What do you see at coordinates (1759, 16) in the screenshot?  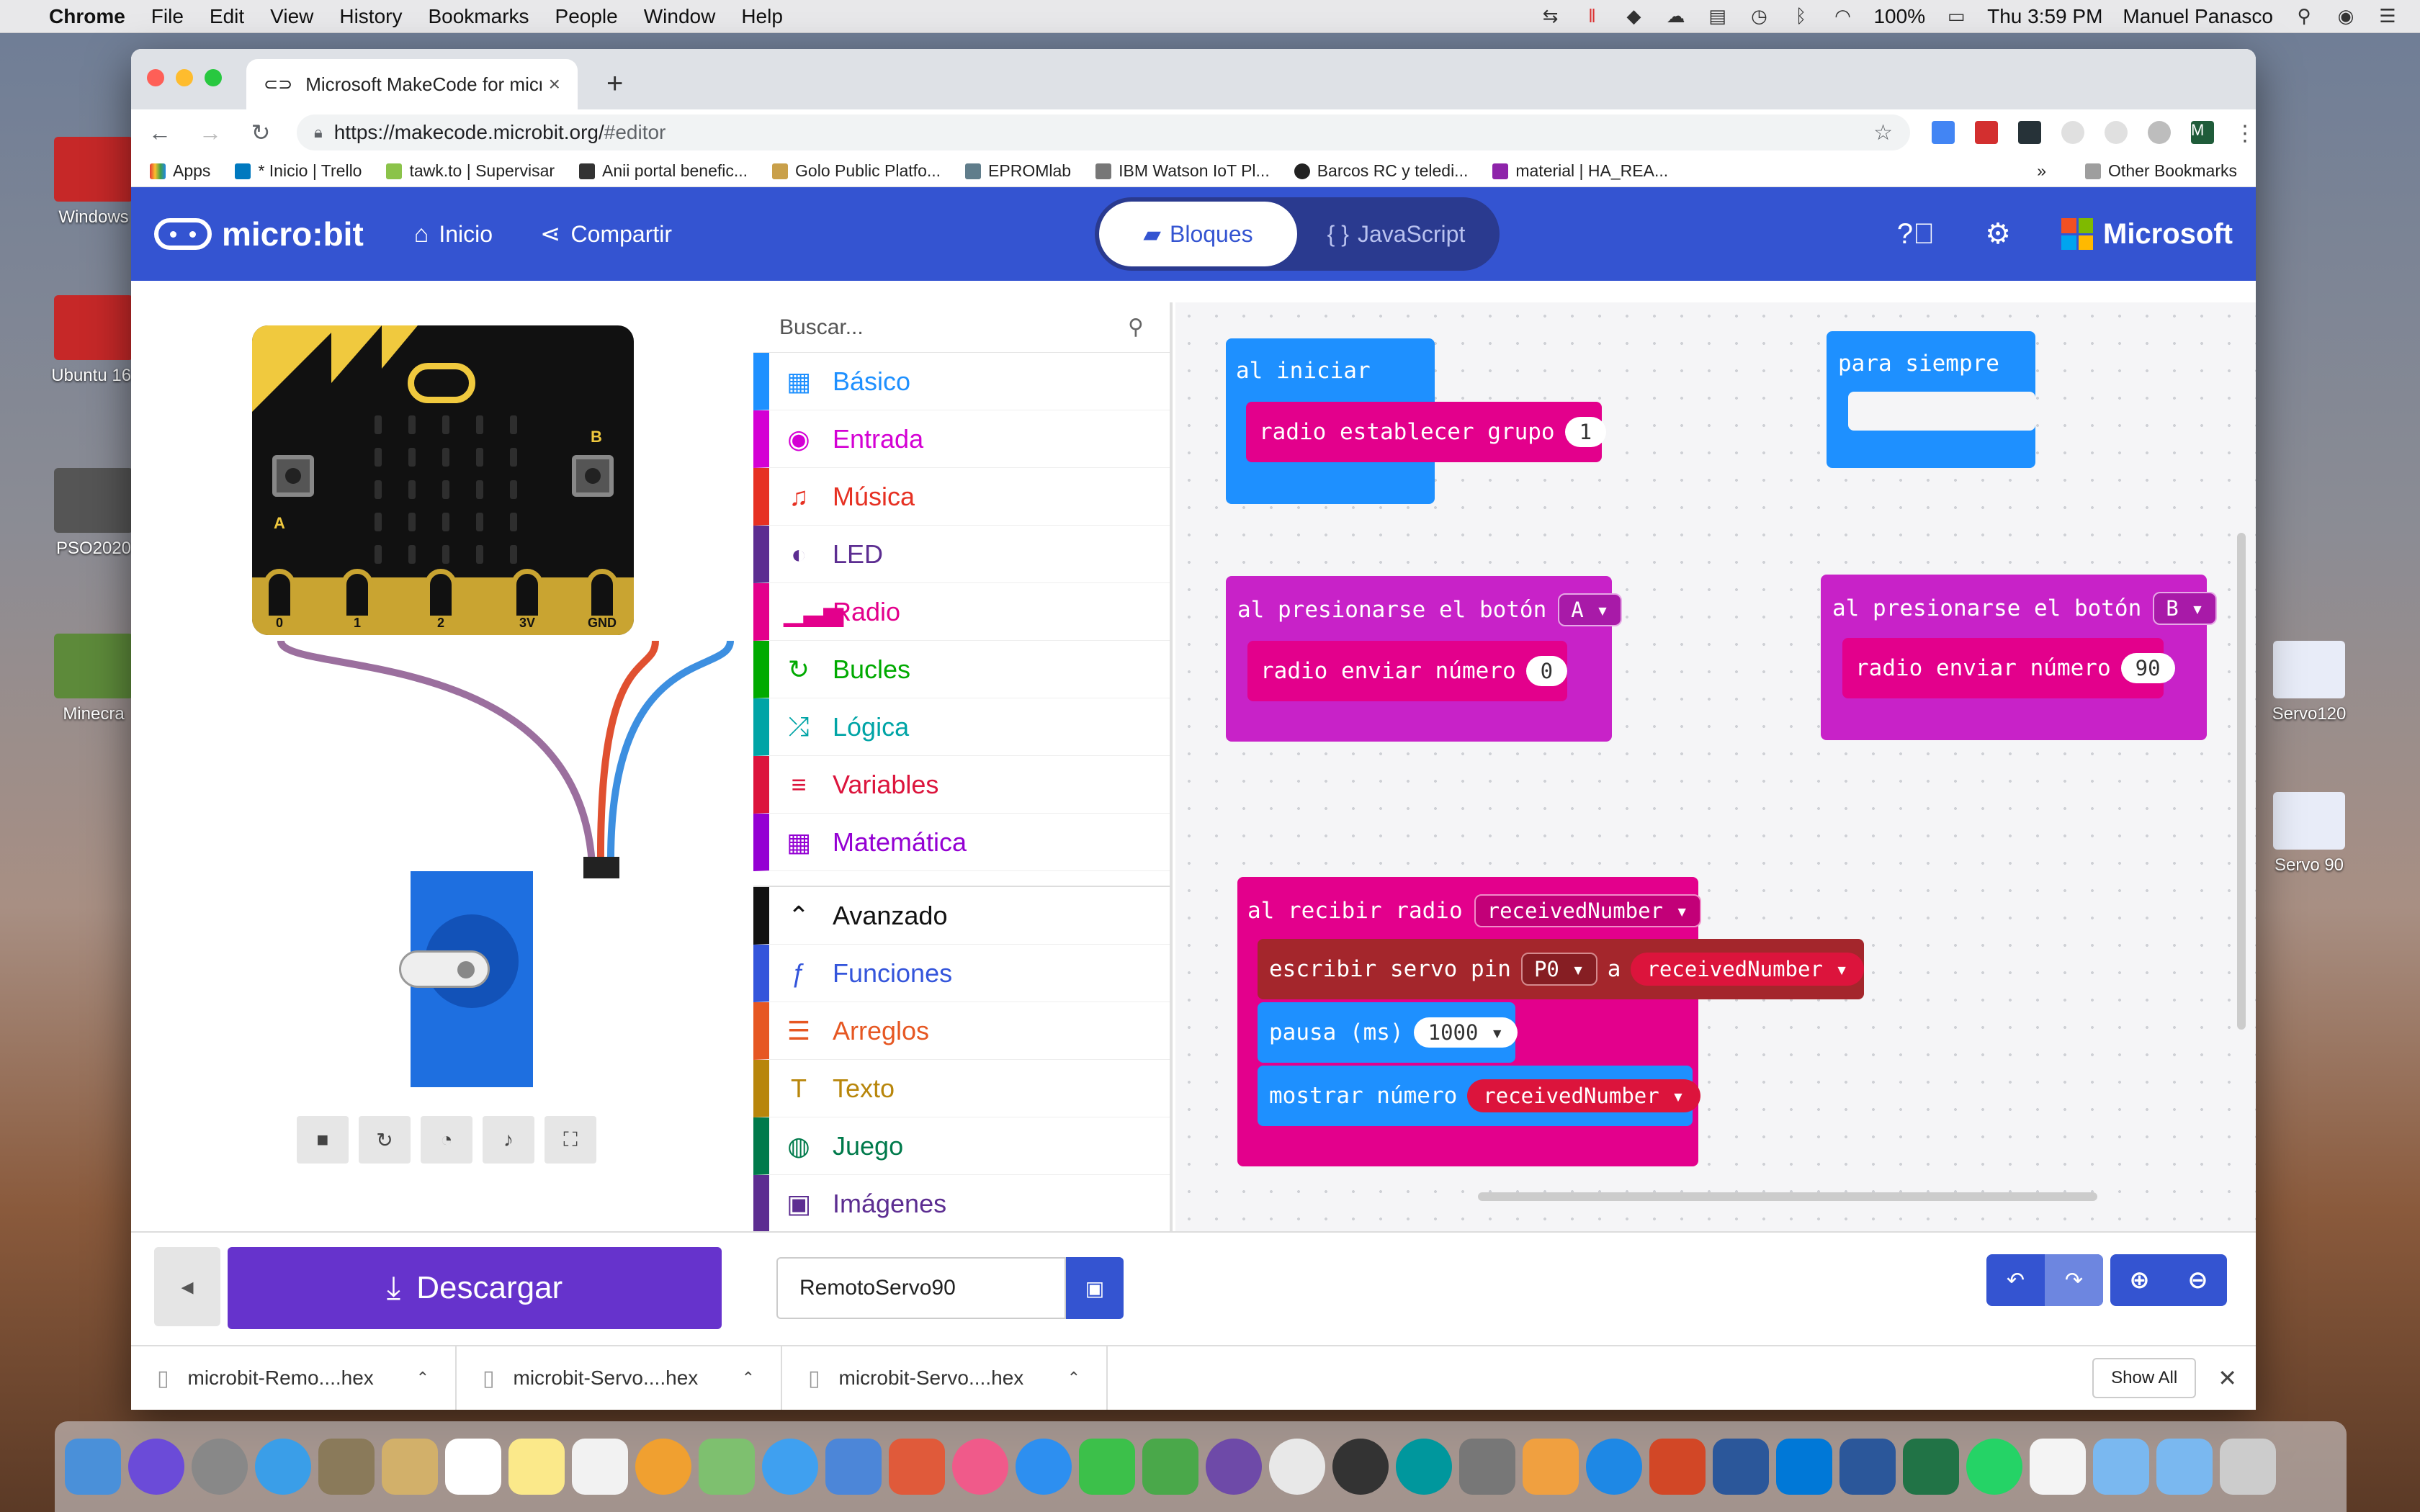 I see `time-machine-icon: ◷` at bounding box center [1759, 16].